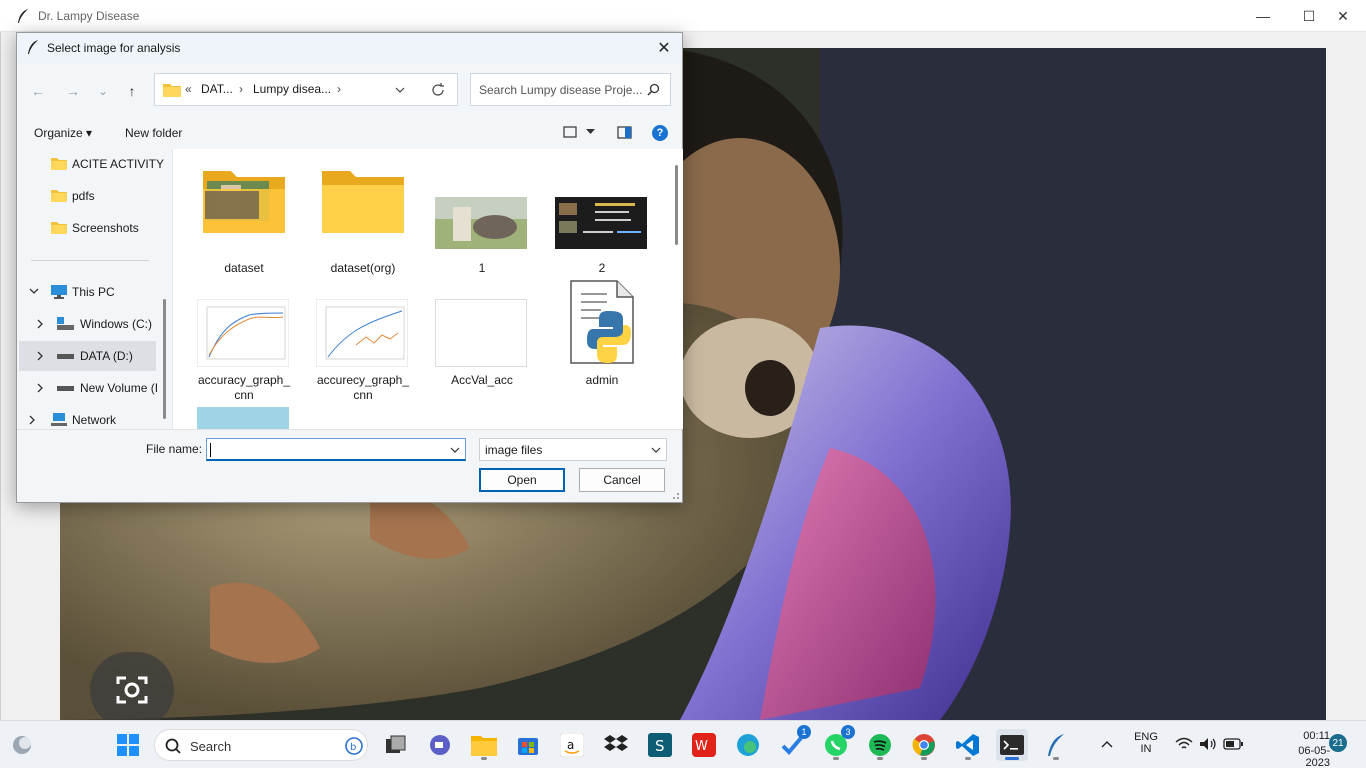 The image size is (1366, 768). What do you see at coordinates (748, 745) in the screenshot?
I see `edge-button` at bounding box center [748, 745].